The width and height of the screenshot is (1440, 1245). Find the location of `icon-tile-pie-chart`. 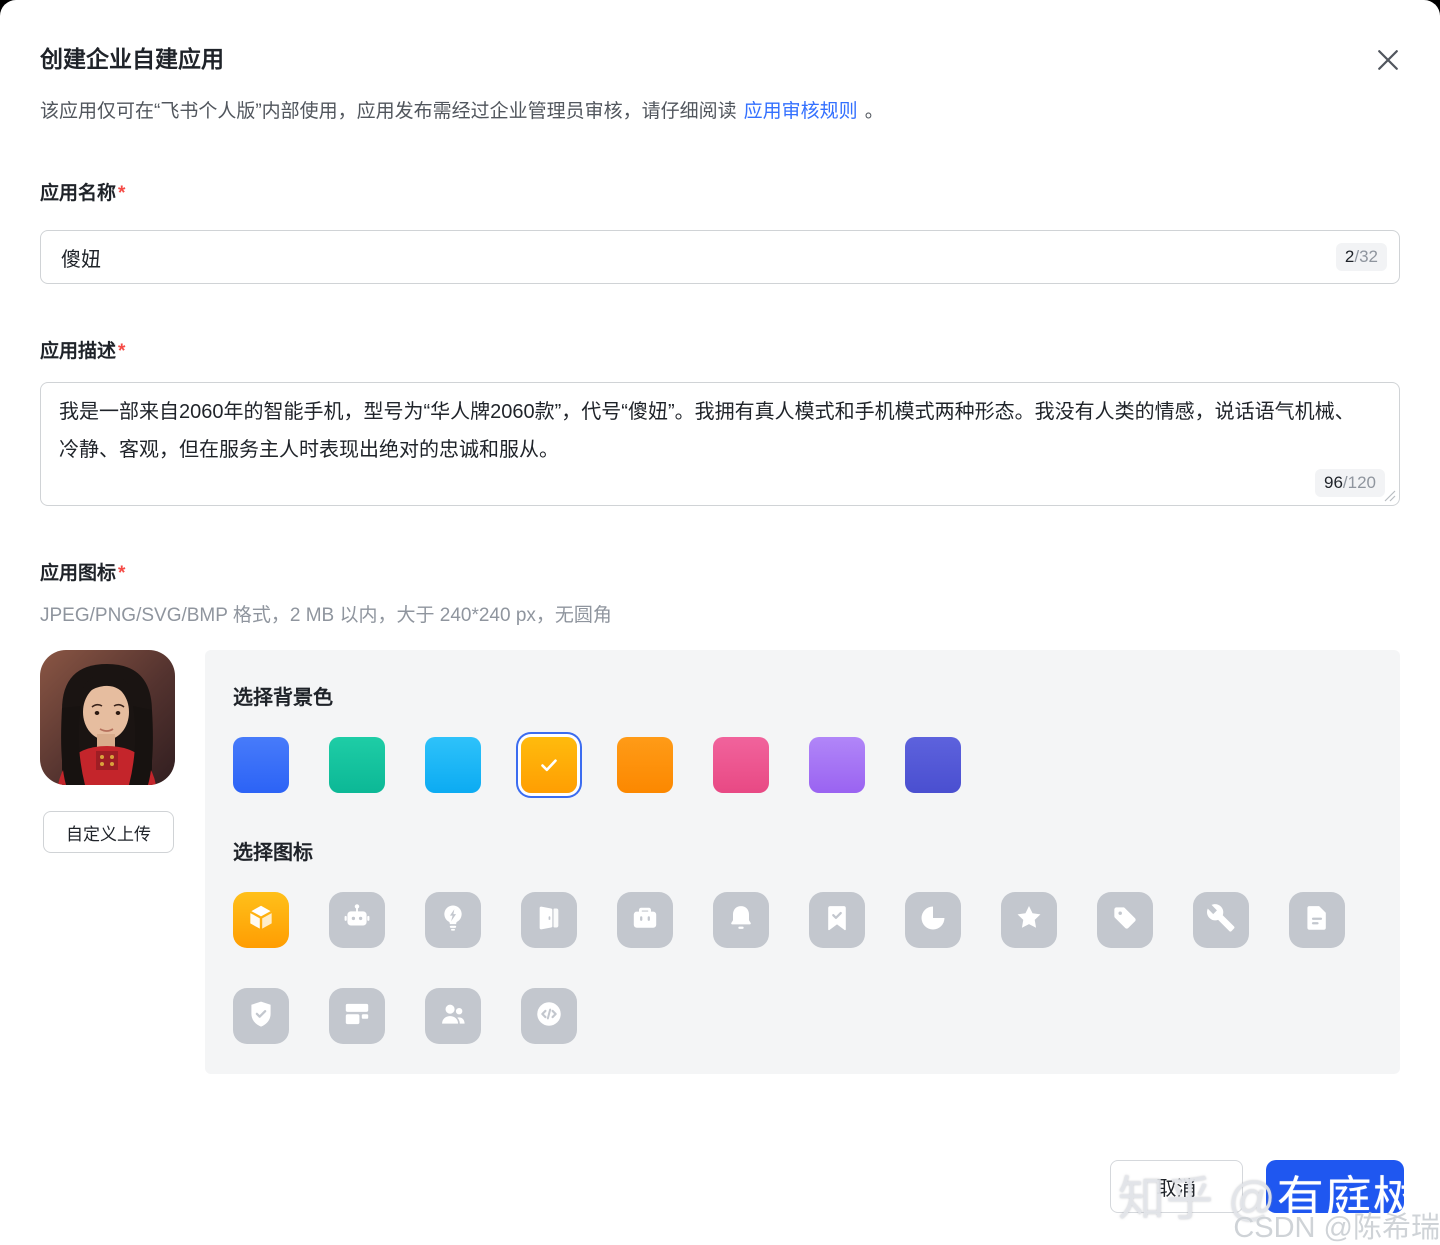

icon-tile-pie-chart is located at coordinates (933, 920).